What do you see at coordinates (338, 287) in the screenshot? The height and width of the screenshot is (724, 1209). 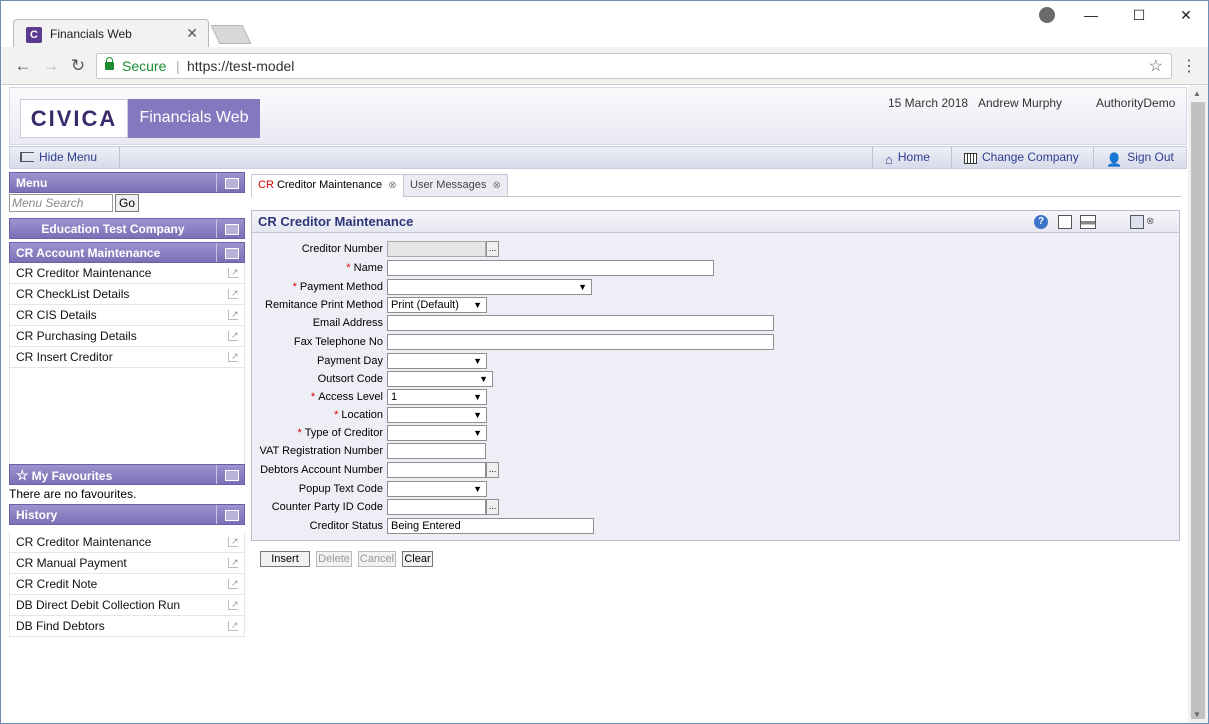 I see `field-label: * Payment Method` at bounding box center [338, 287].